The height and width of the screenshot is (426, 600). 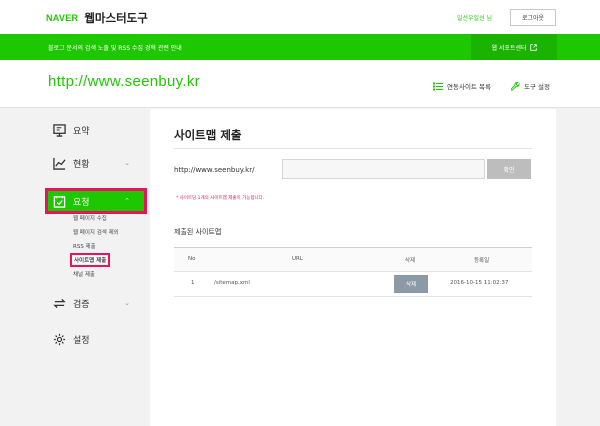 I want to click on sidebar-item-verify: 검증 ⌄, so click(x=96, y=303).